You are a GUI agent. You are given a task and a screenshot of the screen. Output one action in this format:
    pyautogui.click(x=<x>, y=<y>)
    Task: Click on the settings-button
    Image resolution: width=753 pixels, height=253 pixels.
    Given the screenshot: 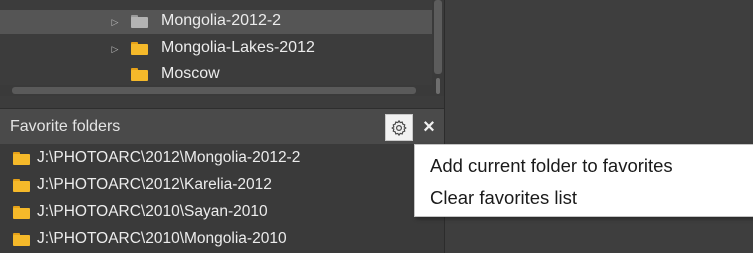 What is the action you would take?
    pyautogui.click(x=399, y=127)
    